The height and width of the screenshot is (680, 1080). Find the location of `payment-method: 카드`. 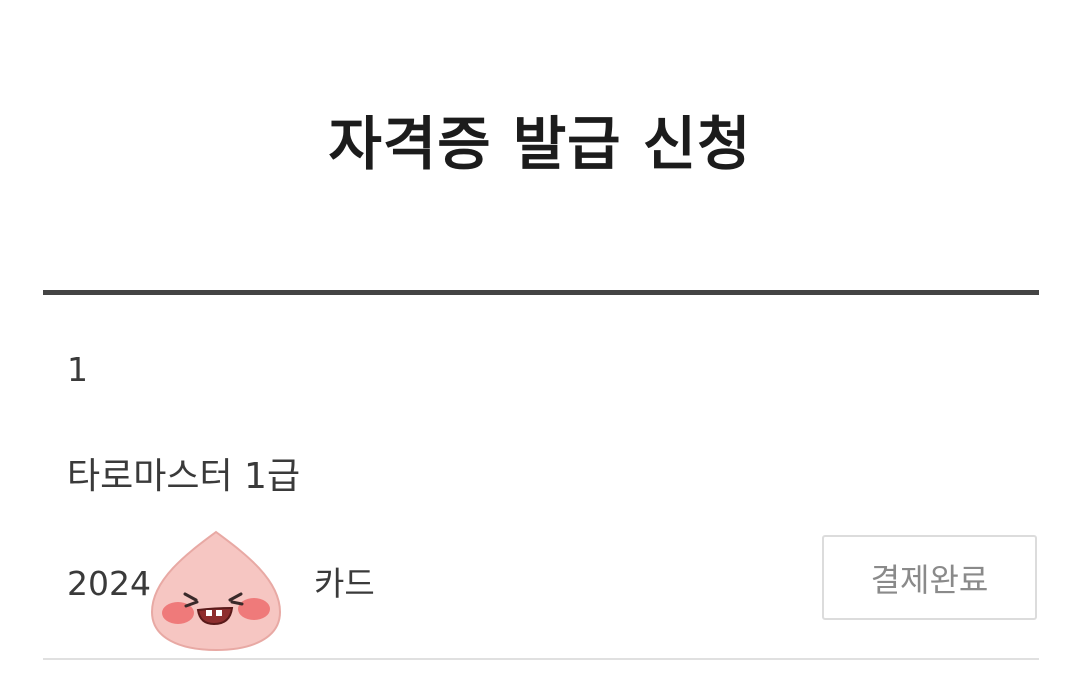

payment-method: 카드 is located at coordinates (344, 583).